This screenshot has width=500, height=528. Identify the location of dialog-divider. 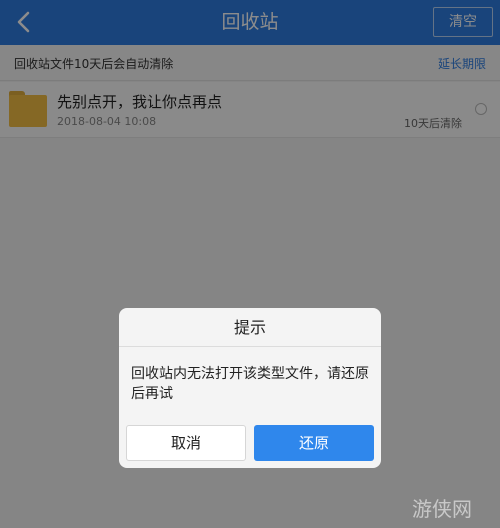
(250, 346).